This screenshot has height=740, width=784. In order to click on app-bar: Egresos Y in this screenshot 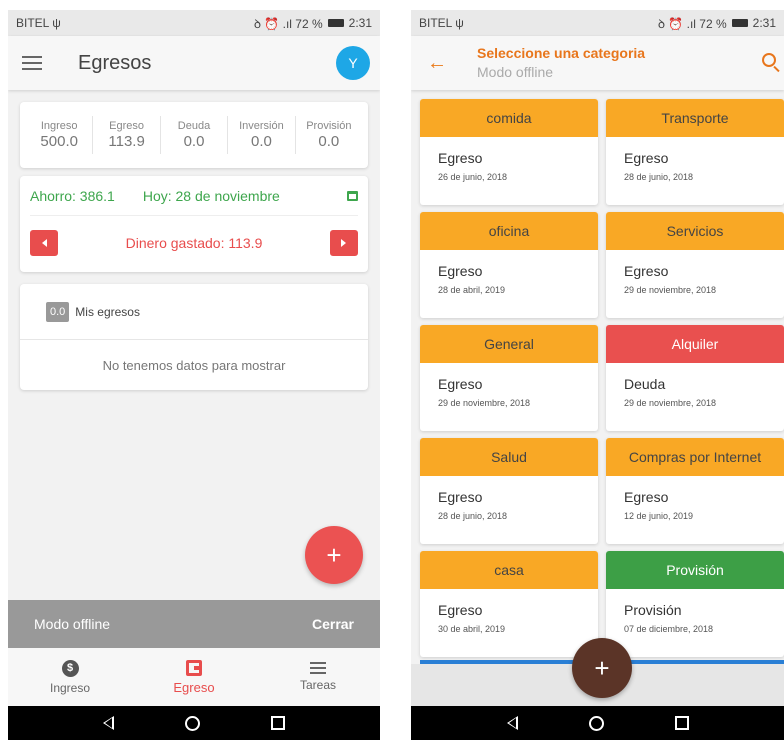, I will do `click(194, 63)`.